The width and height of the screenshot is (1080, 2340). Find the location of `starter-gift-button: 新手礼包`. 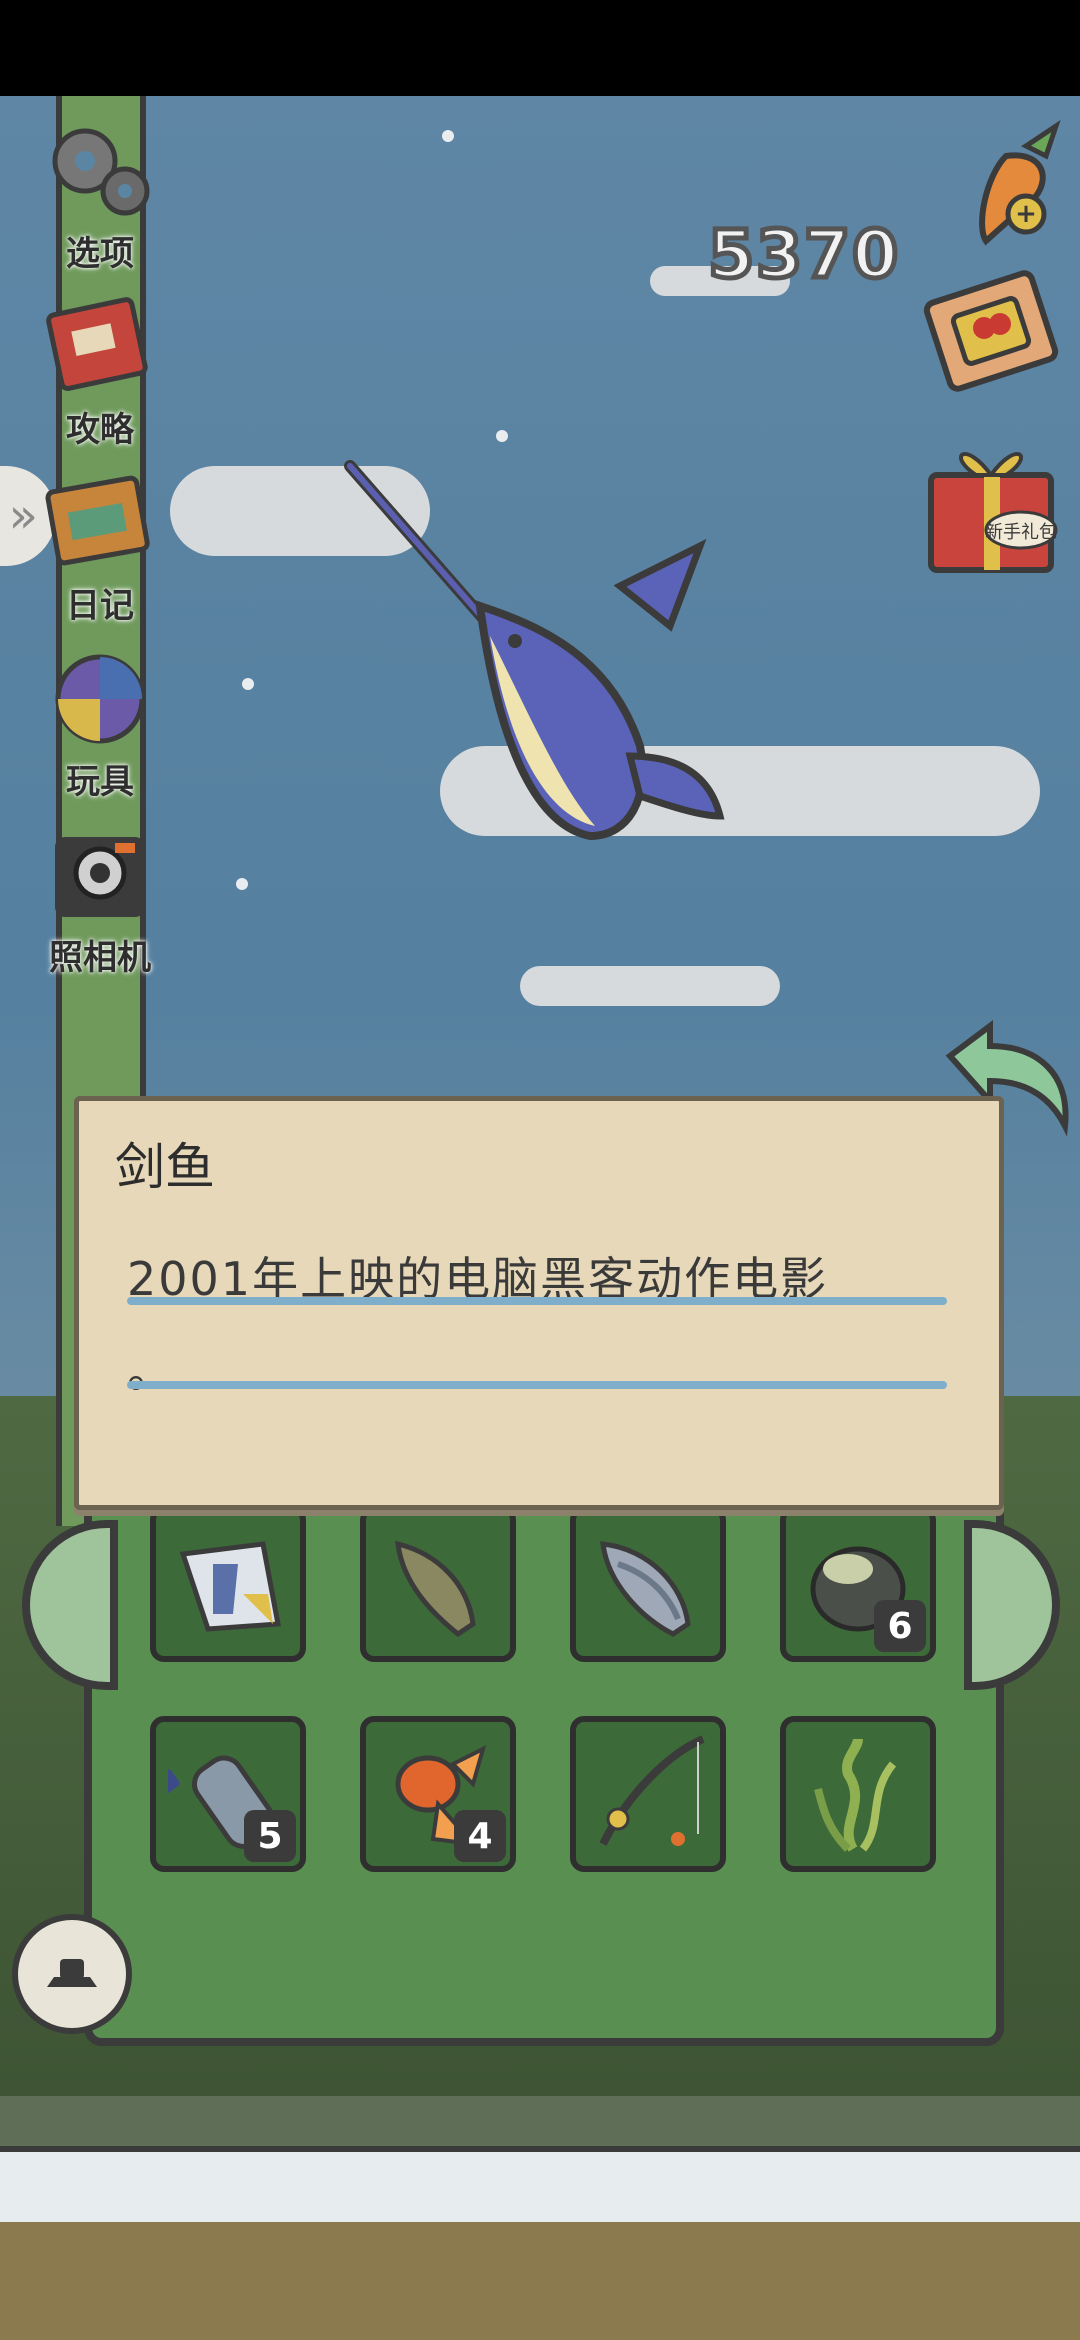

starter-gift-button: 新手礼包 is located at coordinates (991, 505).